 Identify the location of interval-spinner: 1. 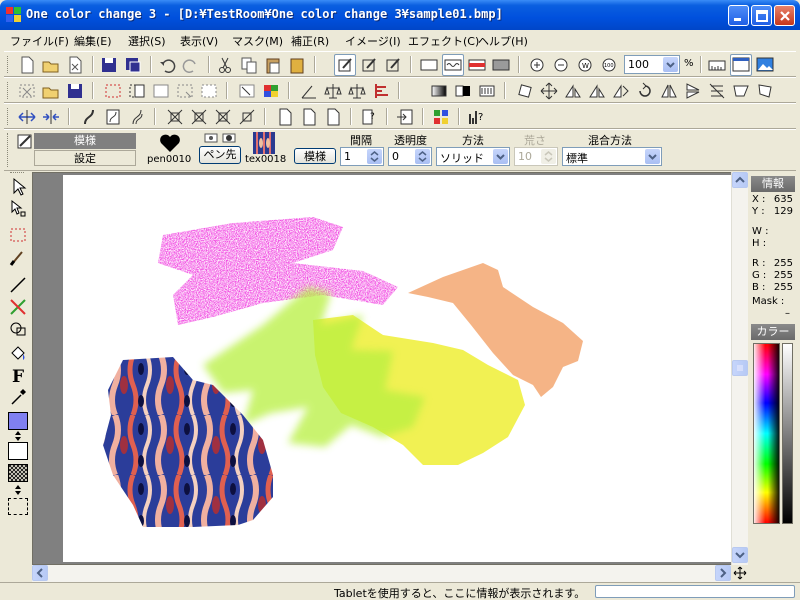
(362, 156).